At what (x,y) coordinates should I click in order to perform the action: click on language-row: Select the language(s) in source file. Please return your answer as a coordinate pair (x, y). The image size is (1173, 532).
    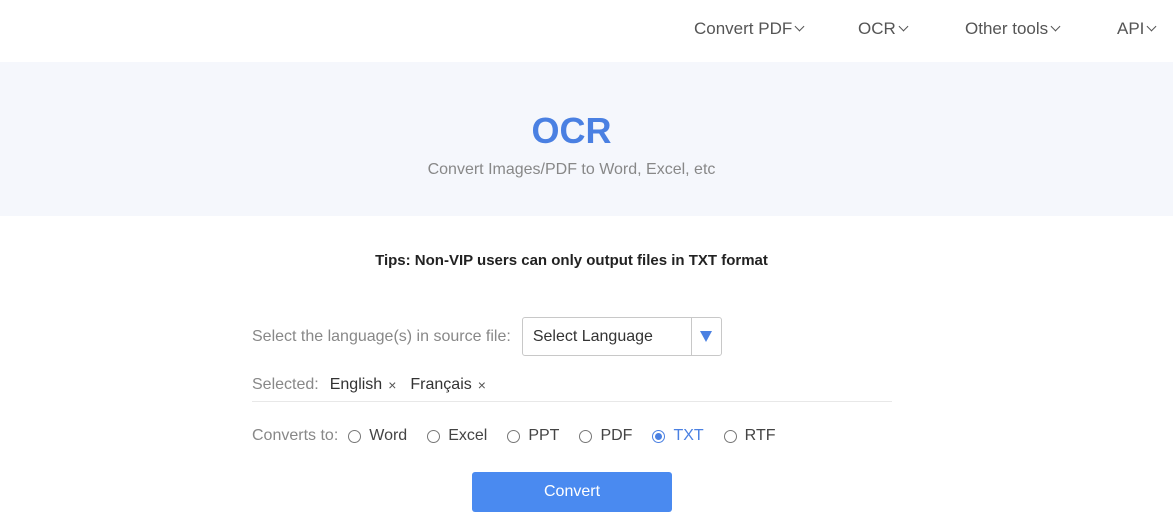
    Looking at the image, I should click on (487, 336).